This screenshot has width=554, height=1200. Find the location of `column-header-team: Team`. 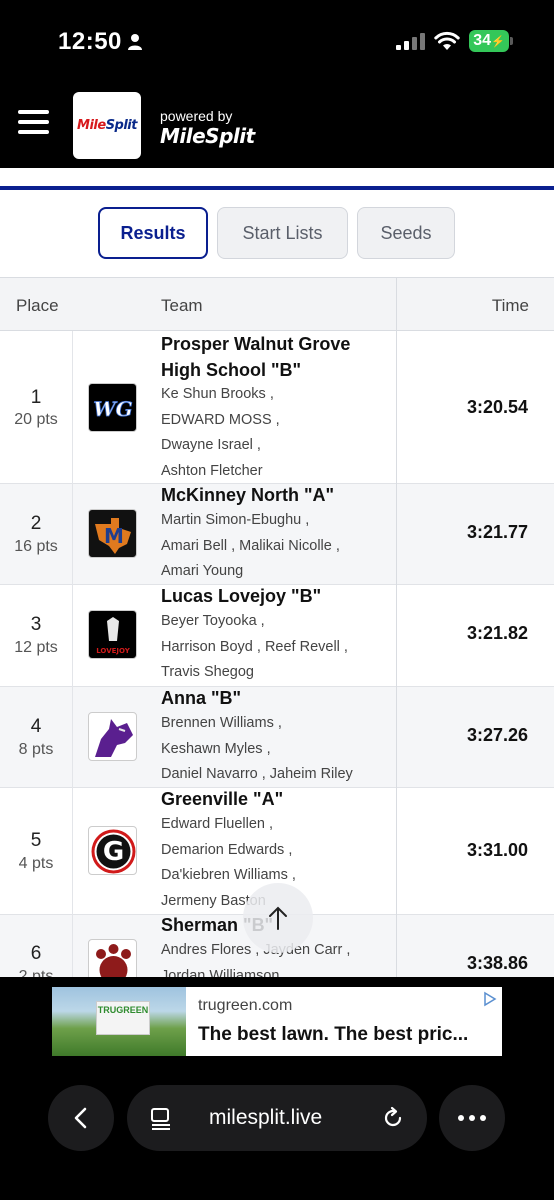

column-header-team: Team is located at coordinates (182, 306).